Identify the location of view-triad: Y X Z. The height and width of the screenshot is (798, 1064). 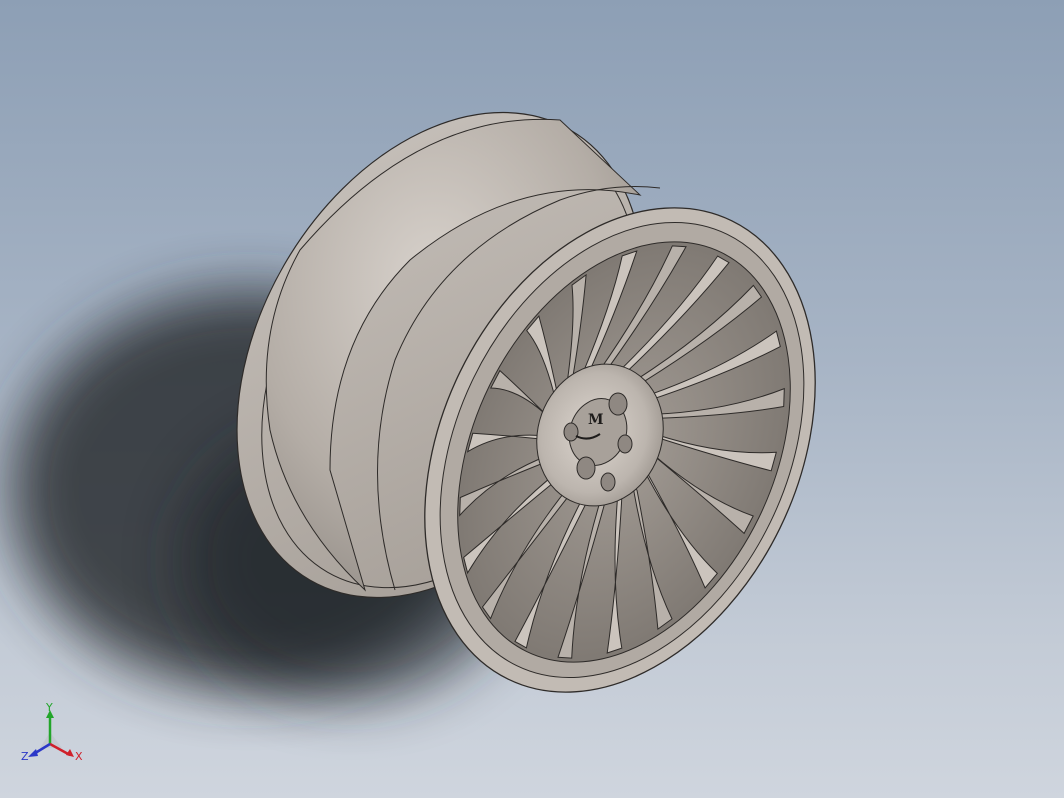
(53, 735).